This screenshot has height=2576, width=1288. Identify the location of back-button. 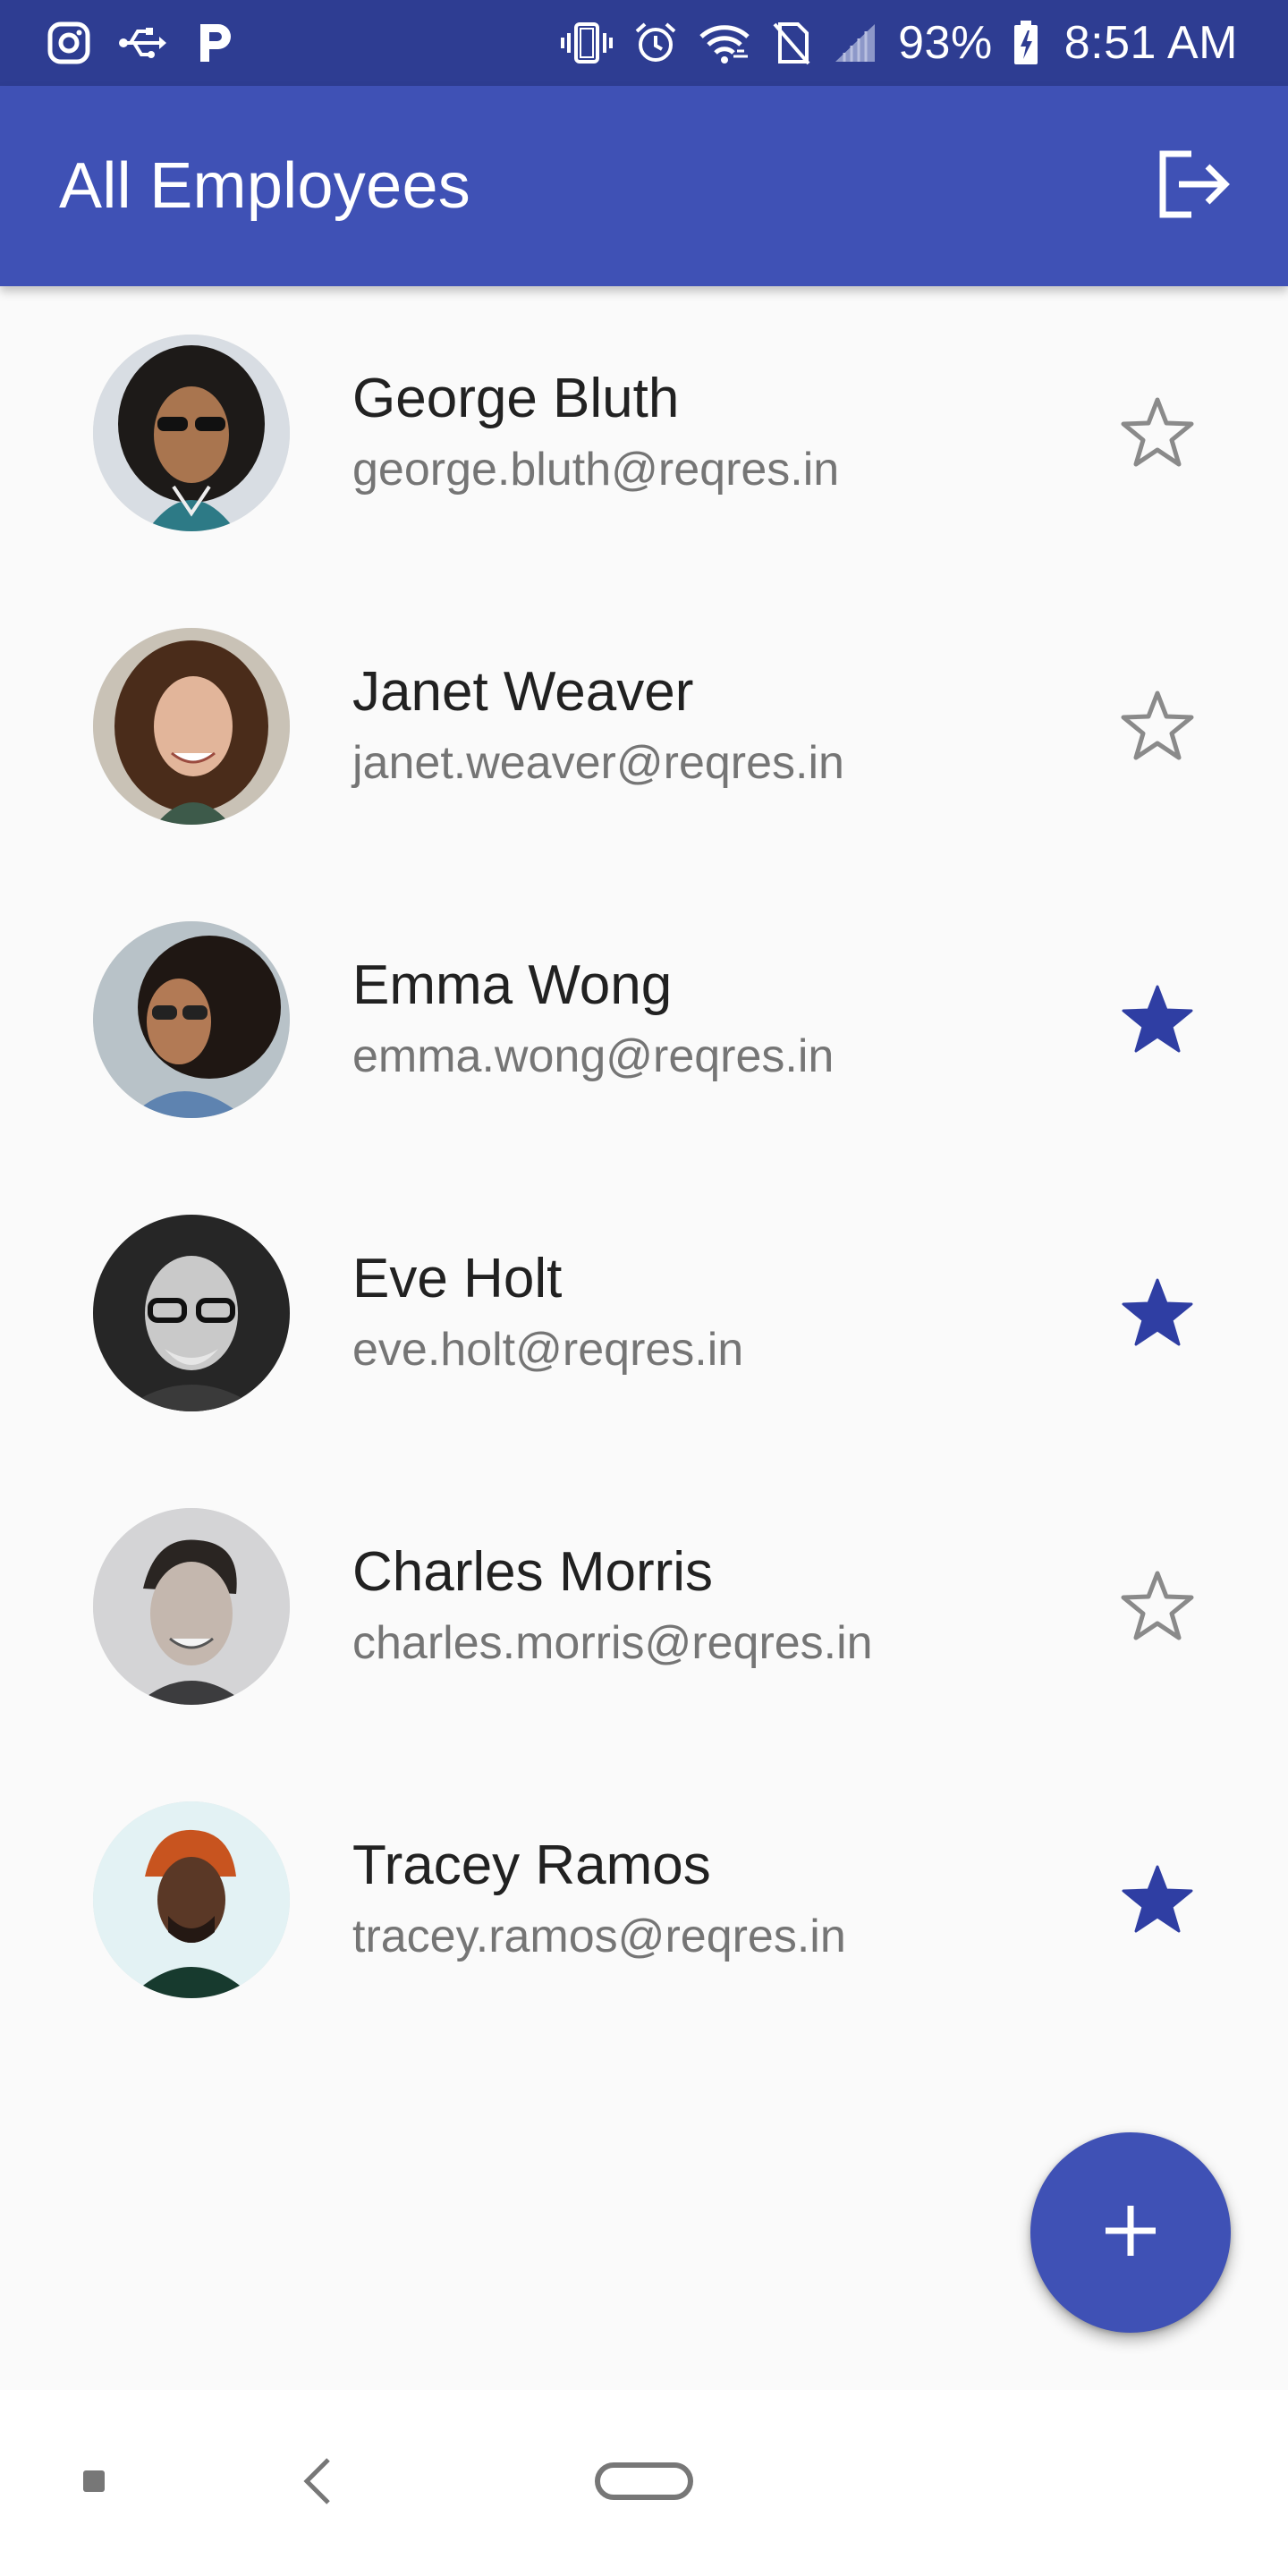
(317, 2483).